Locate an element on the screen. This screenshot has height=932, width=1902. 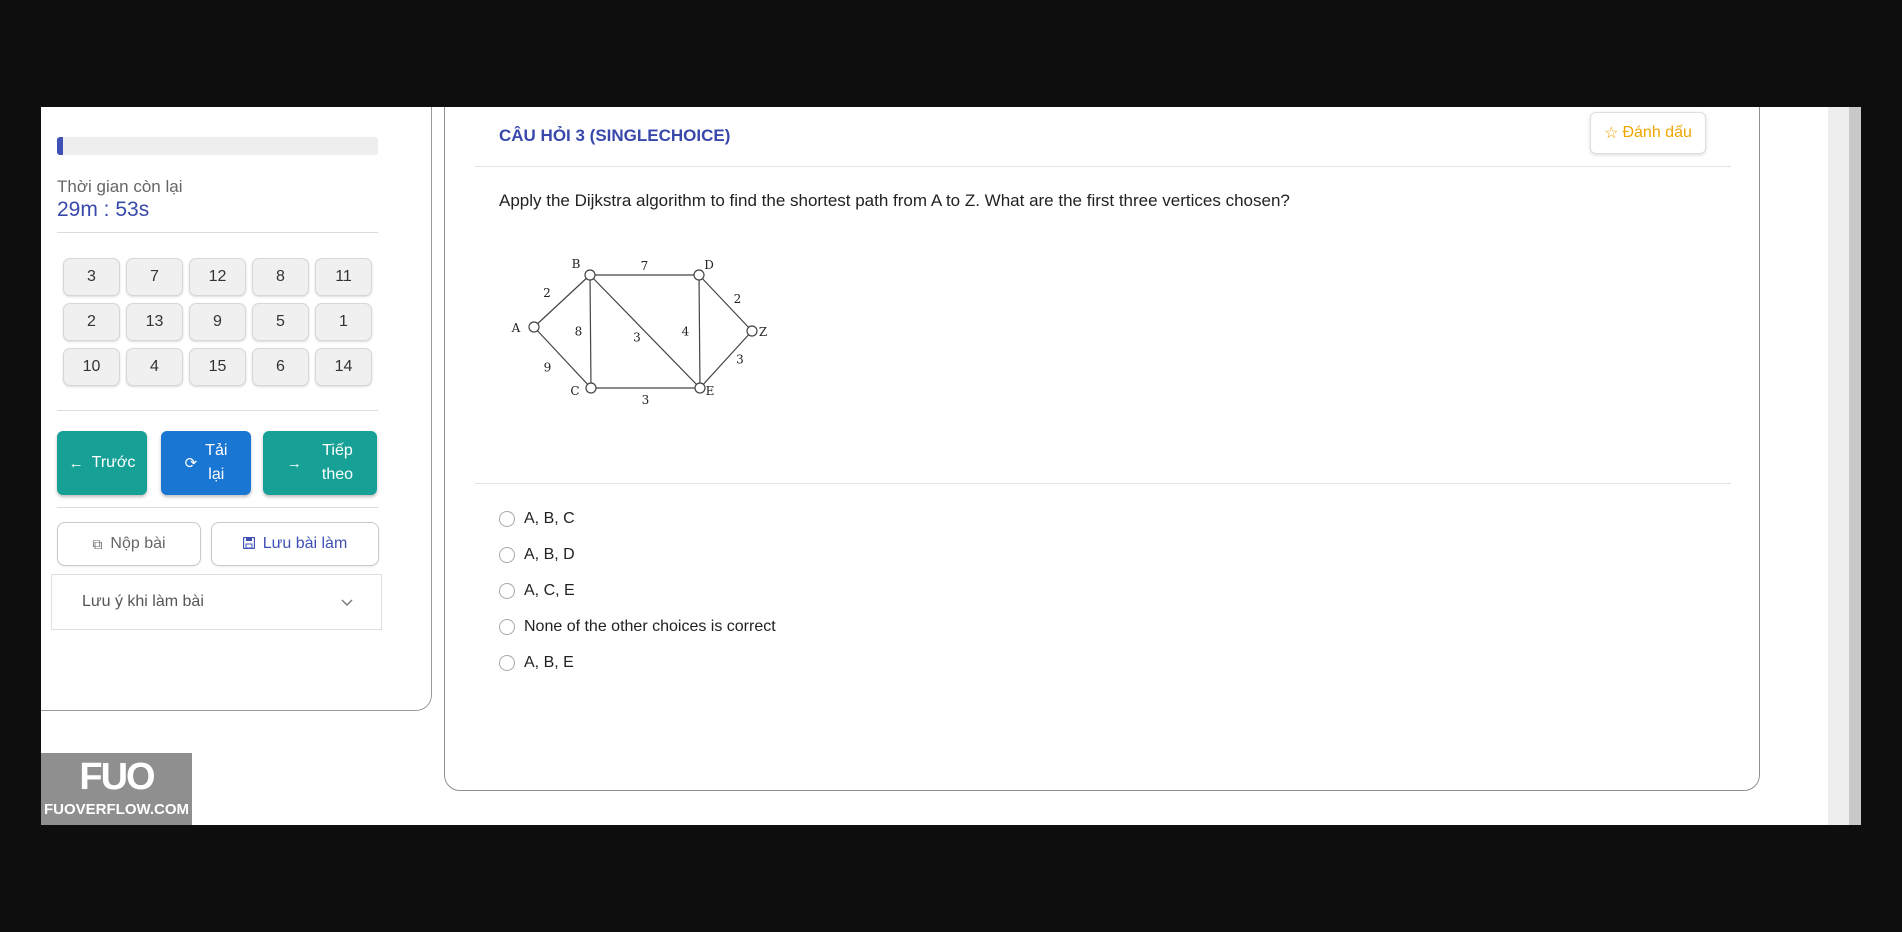
exam-notes-accordion: Lưu ý khi làm bài is located at coordinates (216, 602).